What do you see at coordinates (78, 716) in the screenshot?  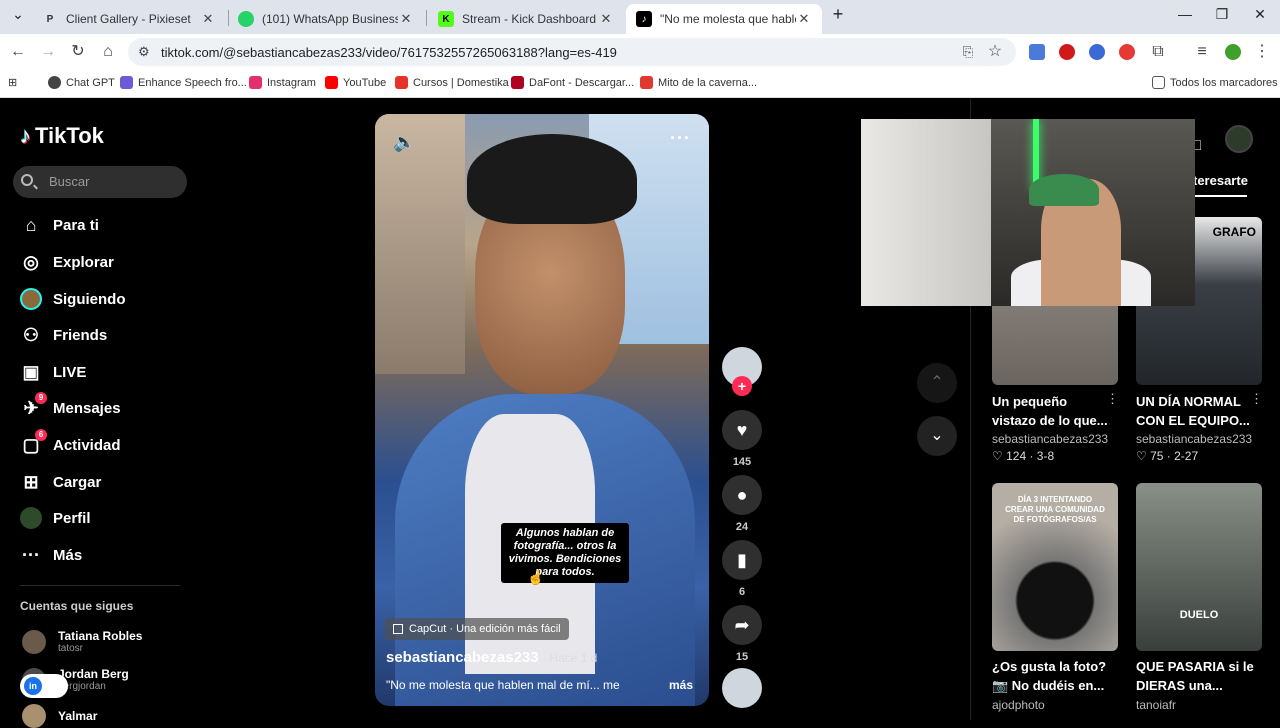 I see `following-name: Yalmar` at bounding box center [78, 716].